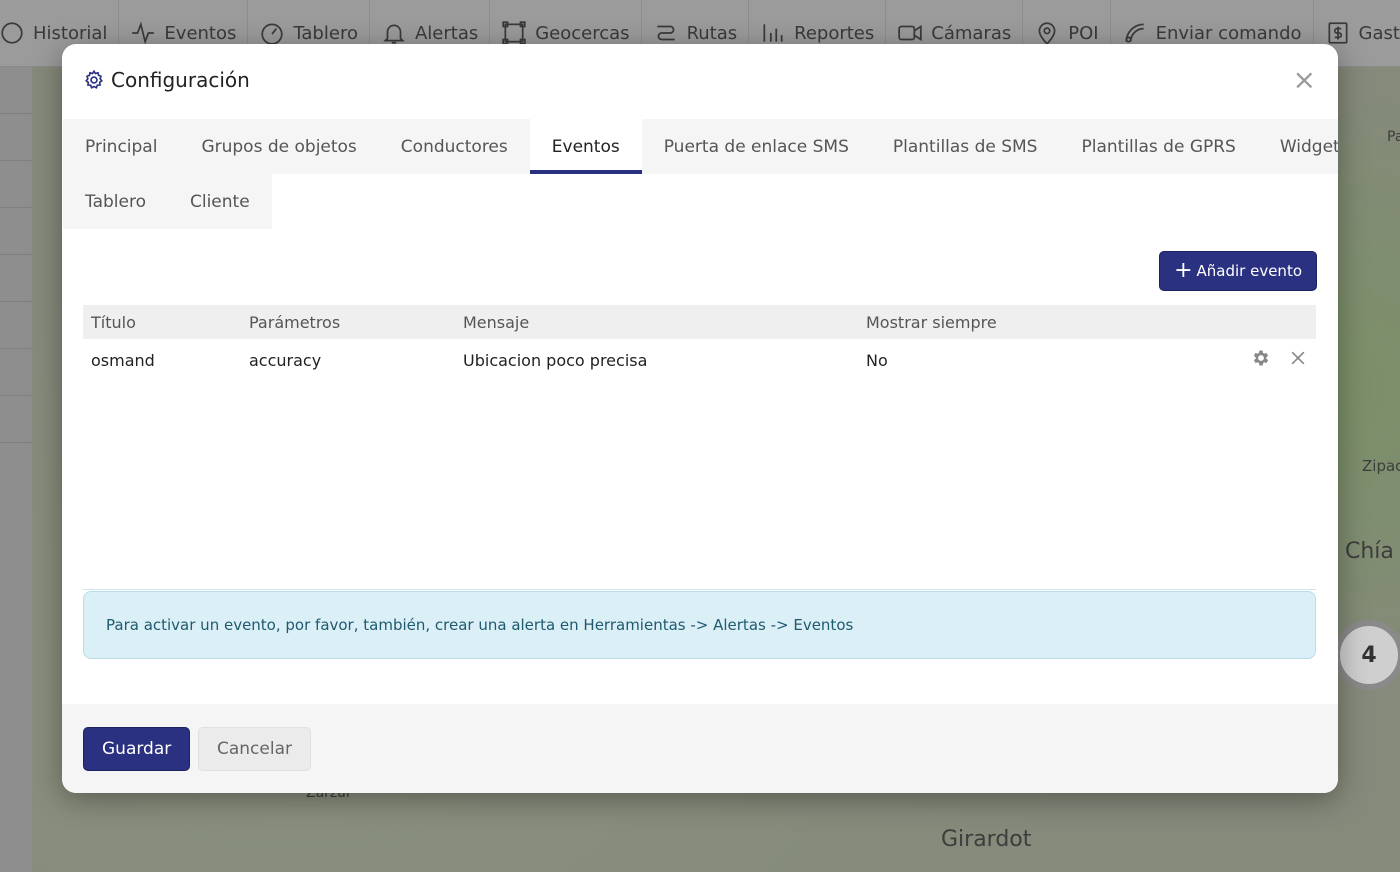 The image size is (1400, 872). I want to click on map-label-zipac: Zipac, so click(1381, 466).